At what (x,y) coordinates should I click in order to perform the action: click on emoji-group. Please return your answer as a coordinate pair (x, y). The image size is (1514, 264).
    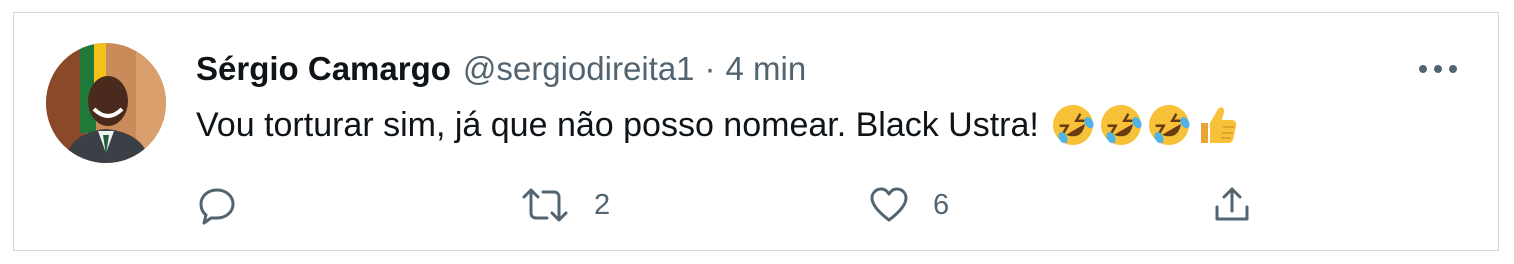
    Looking at the image, I should click on (1147, 125).